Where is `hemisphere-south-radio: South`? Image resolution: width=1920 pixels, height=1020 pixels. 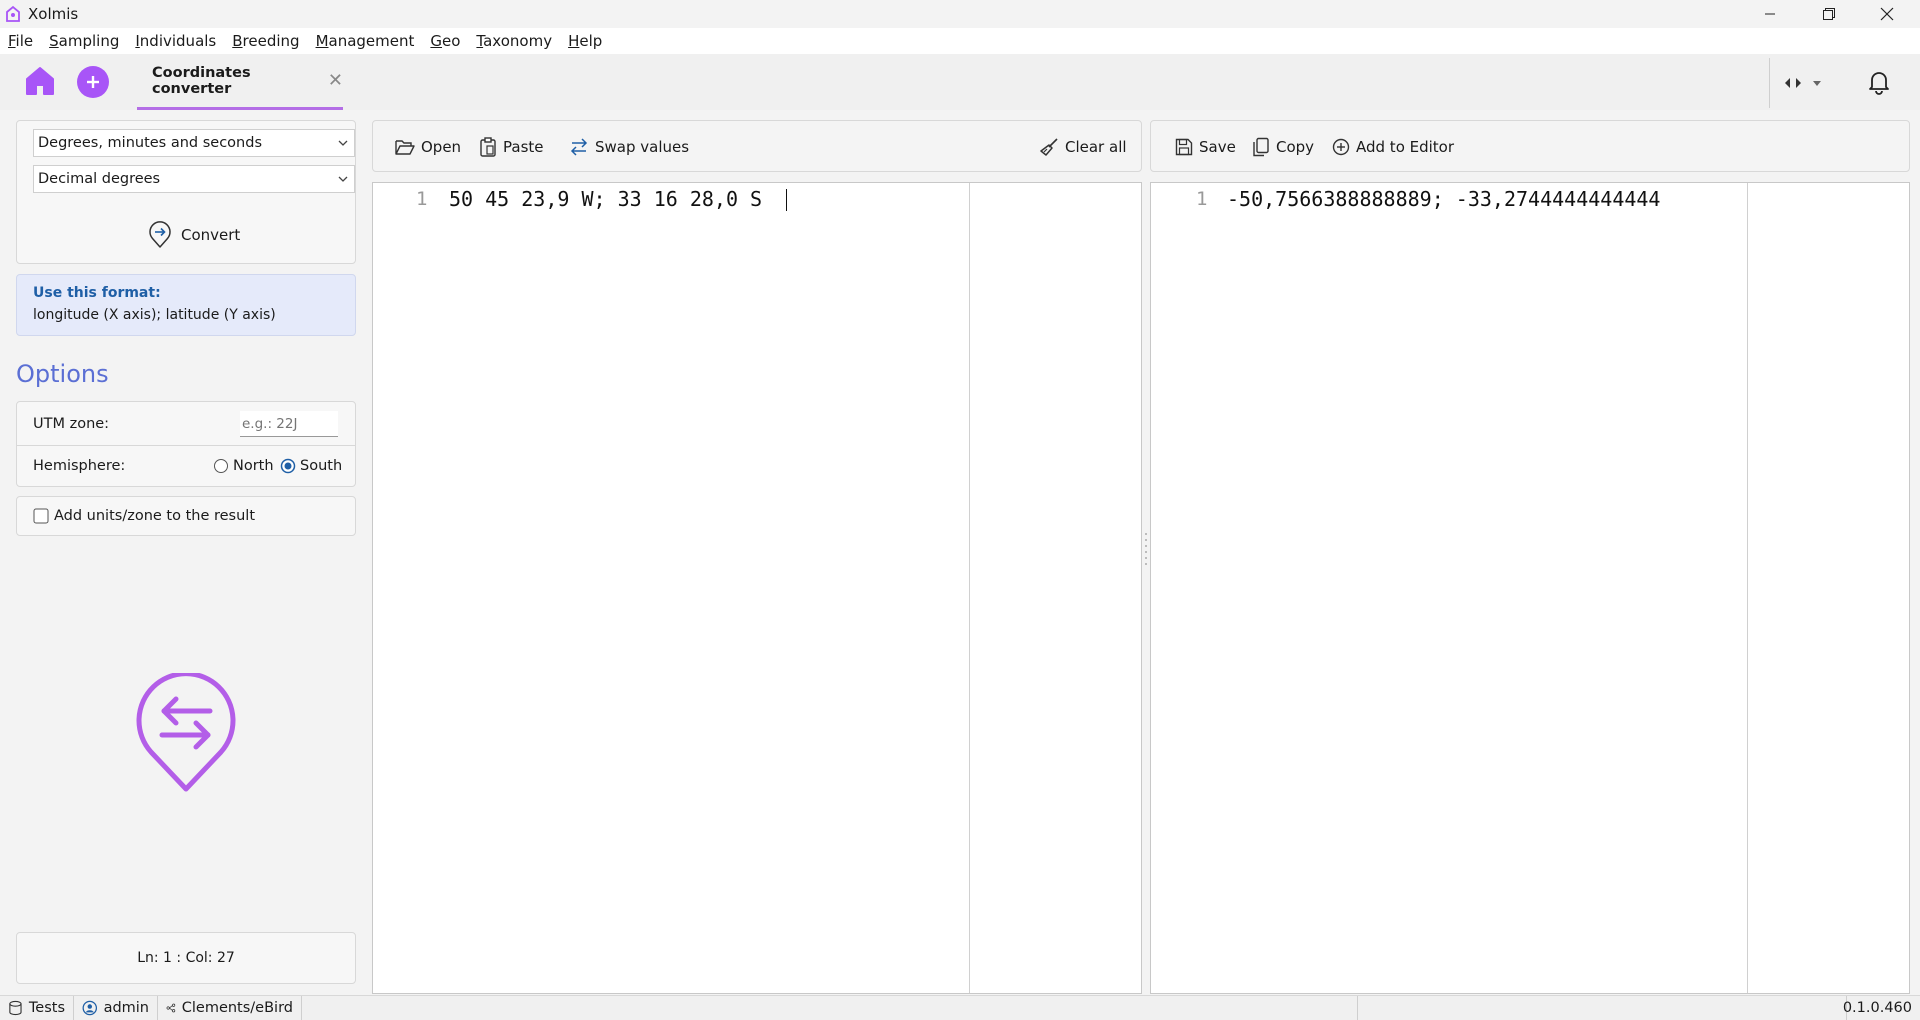
hemisphere-south-radio: South is located at coordinates (311, 466).